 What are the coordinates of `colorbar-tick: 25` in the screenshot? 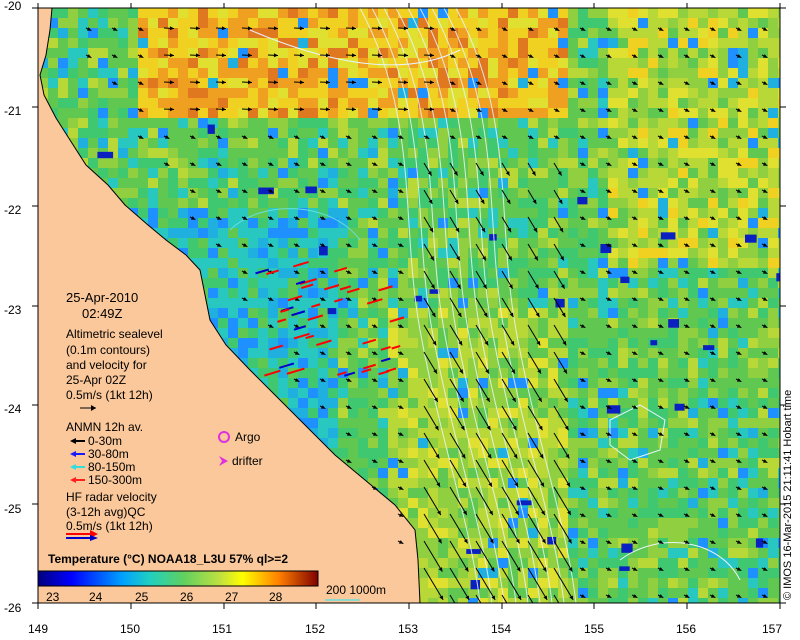 It's located at (142, 597).